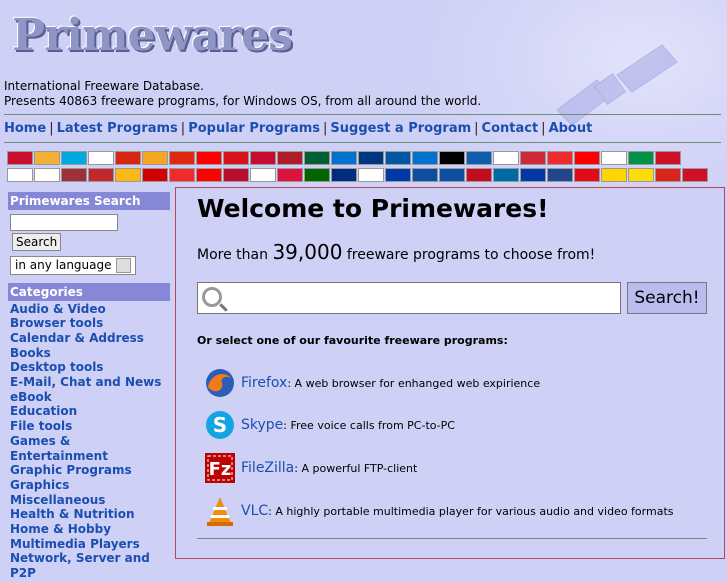 The height and width of the screenshot is (582, 727). I want to click on category-link: Browser tools, so click(89, 323).